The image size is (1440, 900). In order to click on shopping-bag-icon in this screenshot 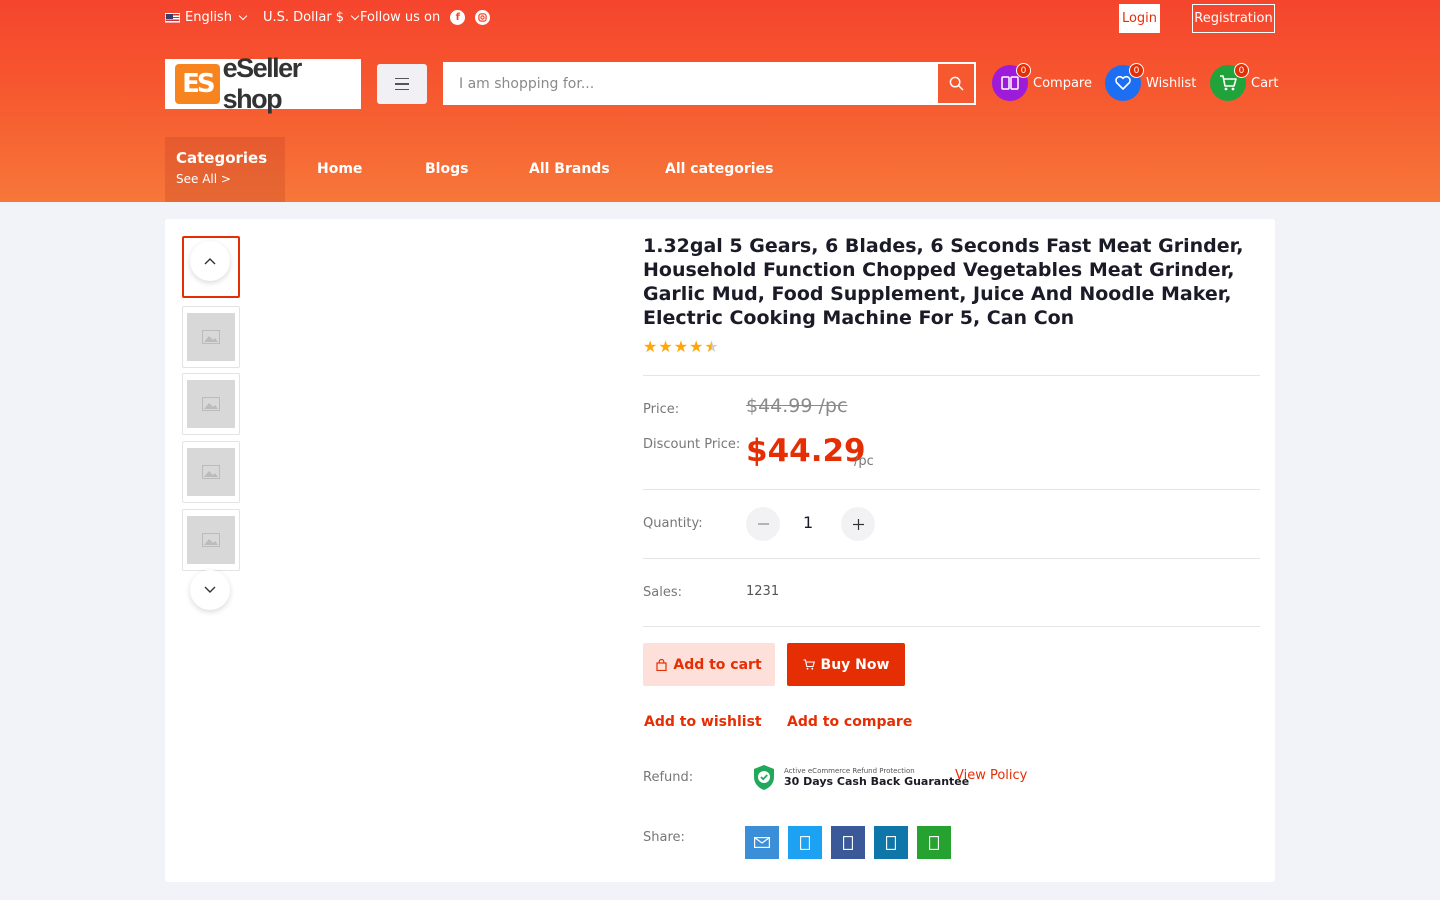, I will do `click(661, 664)`.